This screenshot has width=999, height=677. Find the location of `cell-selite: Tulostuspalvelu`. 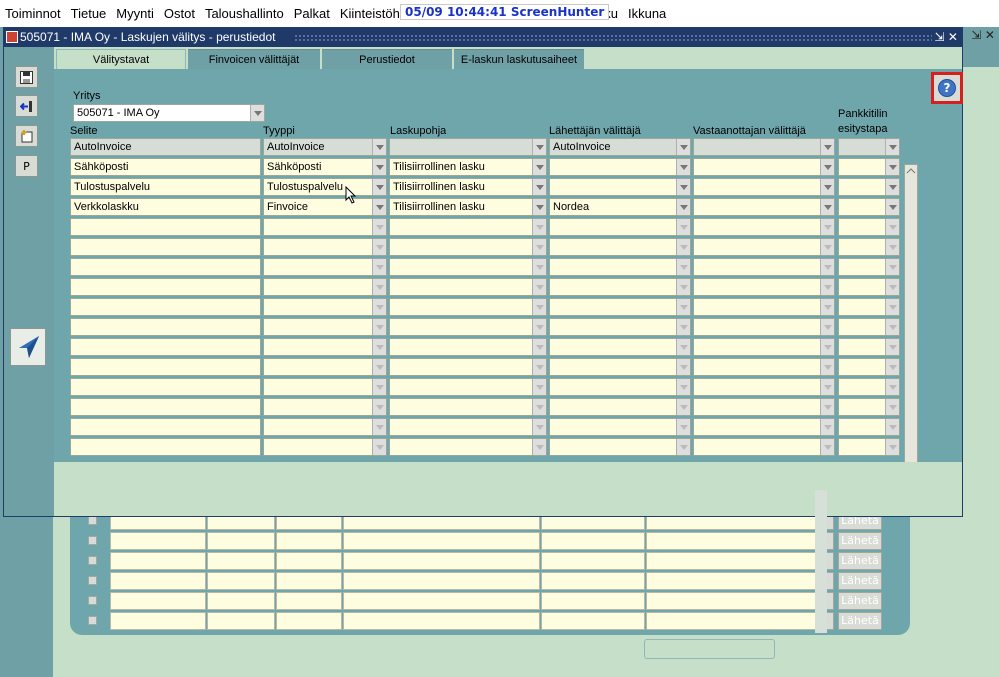

cell-selite: Tulostuspalvelu is located at coordinates (165, 187).